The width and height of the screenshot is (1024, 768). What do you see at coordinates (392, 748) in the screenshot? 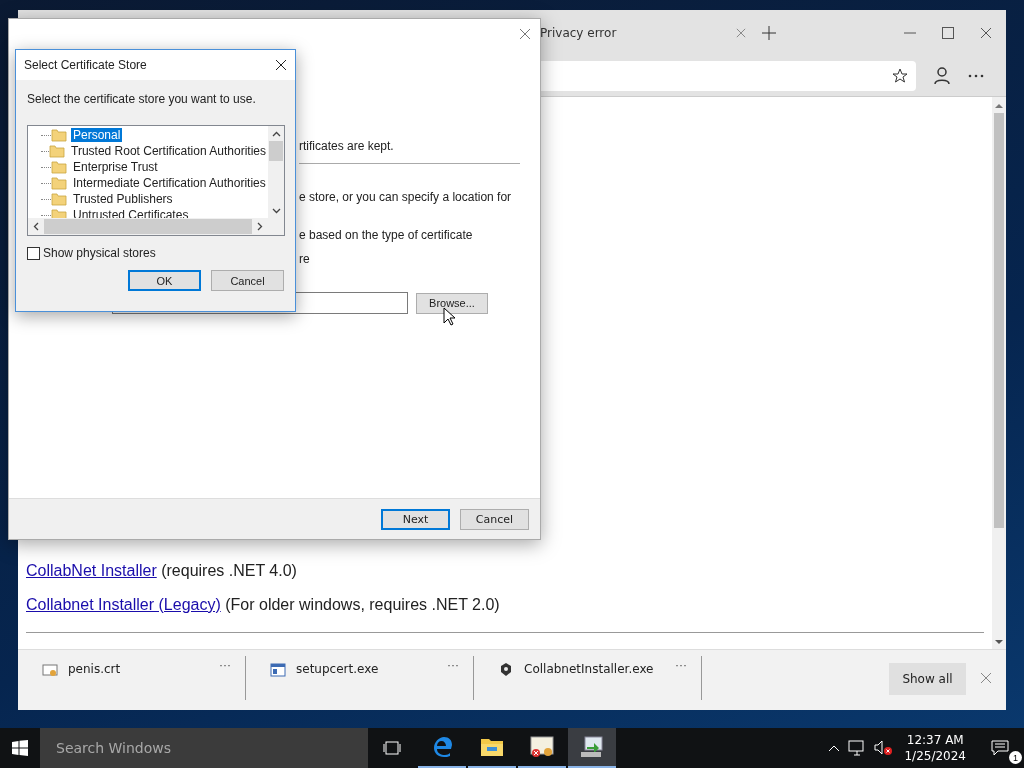
I see `task-view-icon` at bounding box center [392, 748].